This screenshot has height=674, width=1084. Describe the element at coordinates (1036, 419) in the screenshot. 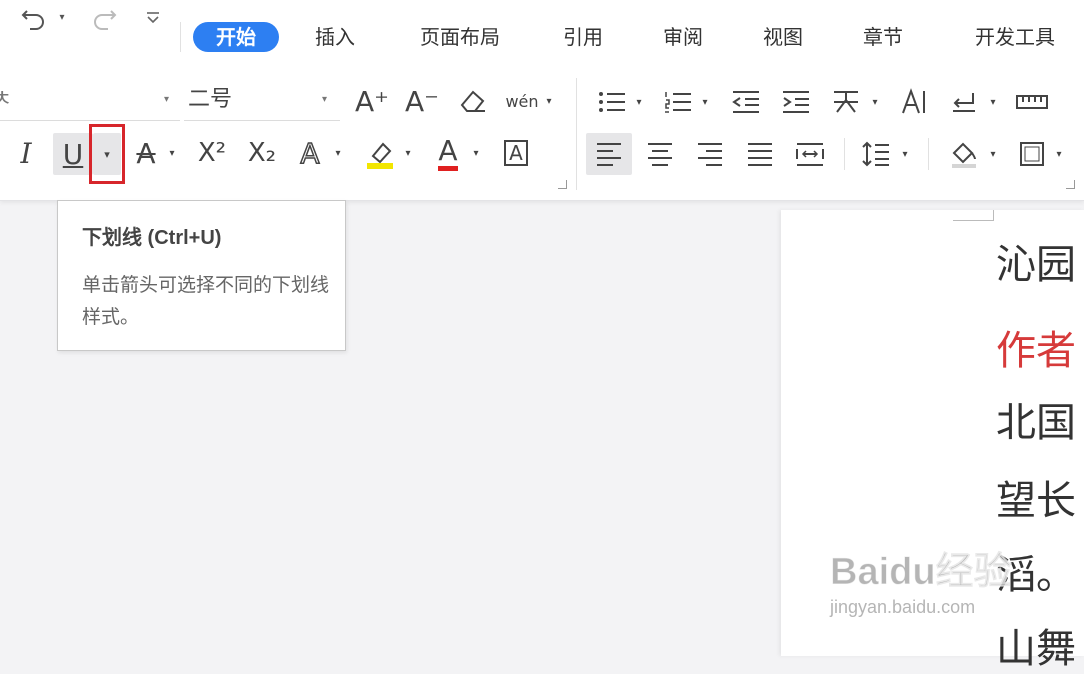

I see `doc-line-3: 北国` at that location.